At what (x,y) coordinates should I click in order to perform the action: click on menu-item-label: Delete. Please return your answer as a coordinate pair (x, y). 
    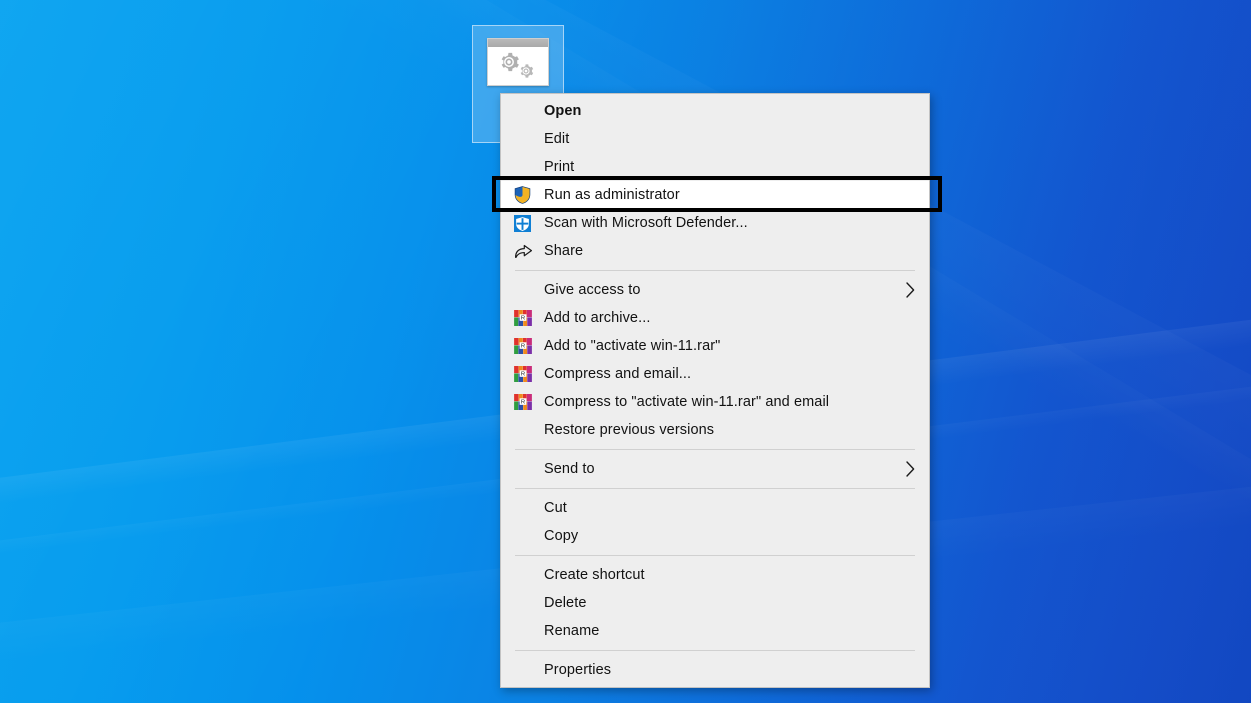
    Looking at the image, I should click on (565, 602).